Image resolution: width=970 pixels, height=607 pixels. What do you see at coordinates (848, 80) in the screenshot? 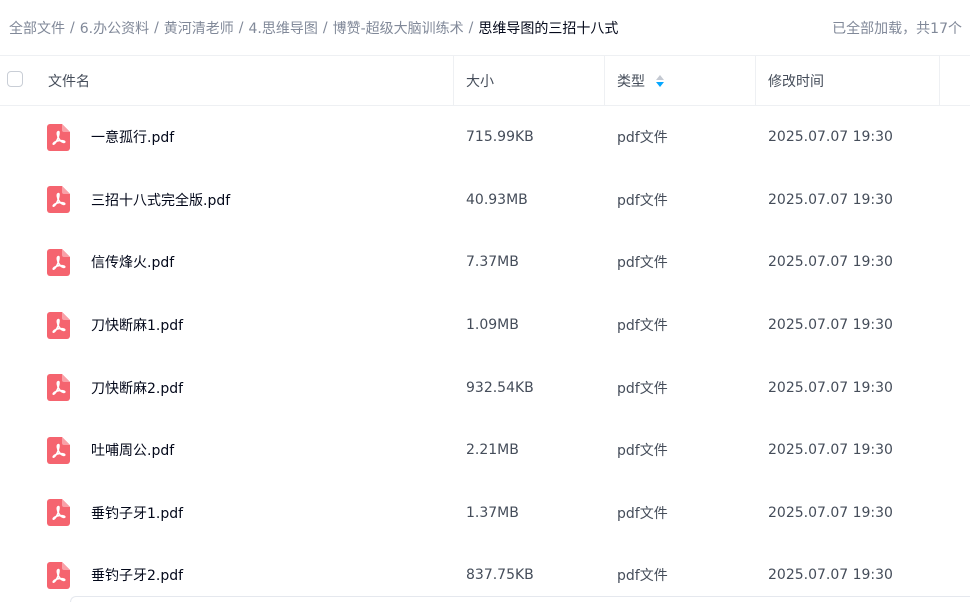
I see `column-header-modified: 修改时间` at bounding box center [848, 80].